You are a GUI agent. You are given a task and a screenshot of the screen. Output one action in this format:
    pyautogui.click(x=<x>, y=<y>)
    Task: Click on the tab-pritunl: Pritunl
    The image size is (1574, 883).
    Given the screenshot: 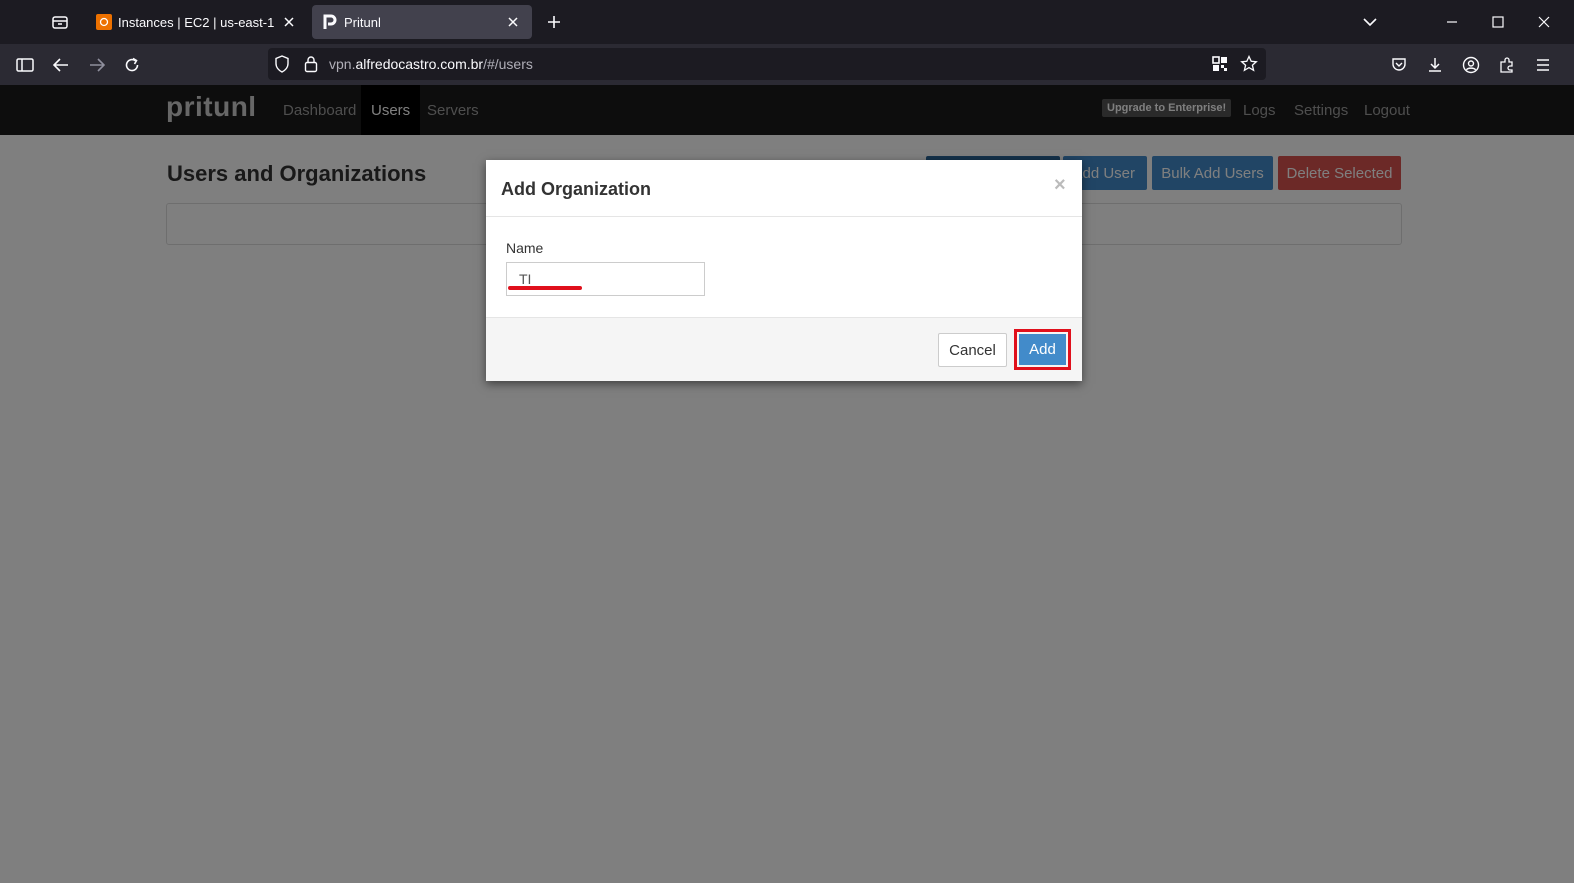 What is the action you would take?
    pyautogui.click(x=422, y=22)
    